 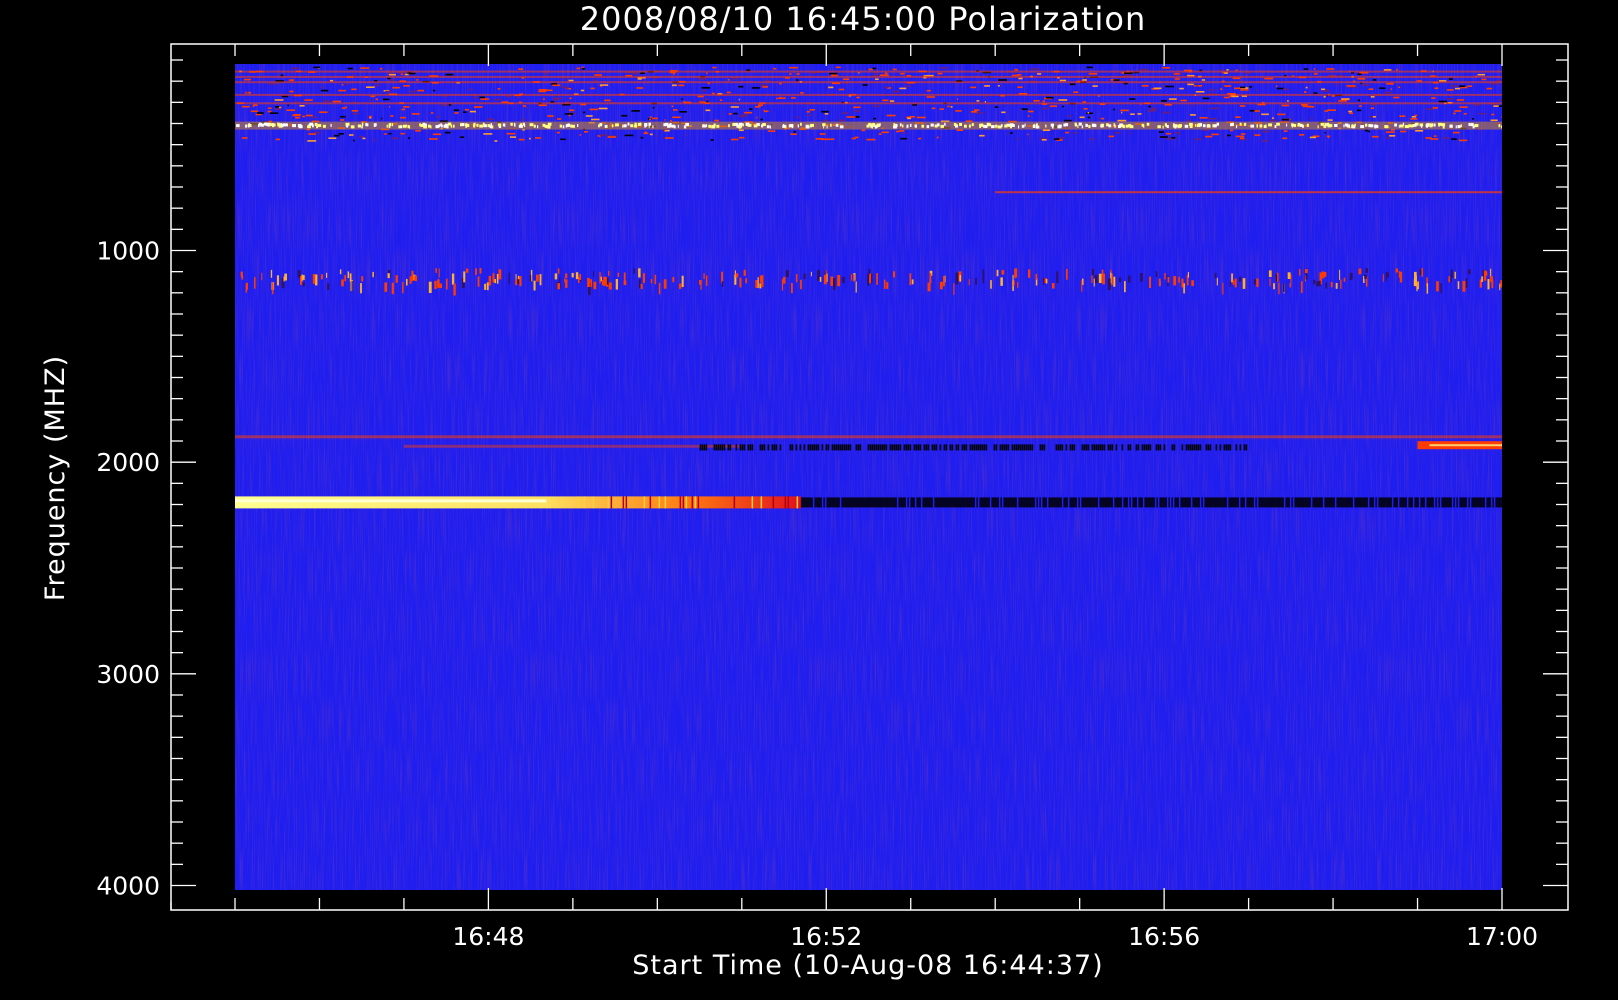 What do you see at coordinates (1164, 936) in the screenshot?
I see `x-tick-label: 16:56` at bounding box center [1164, 936].